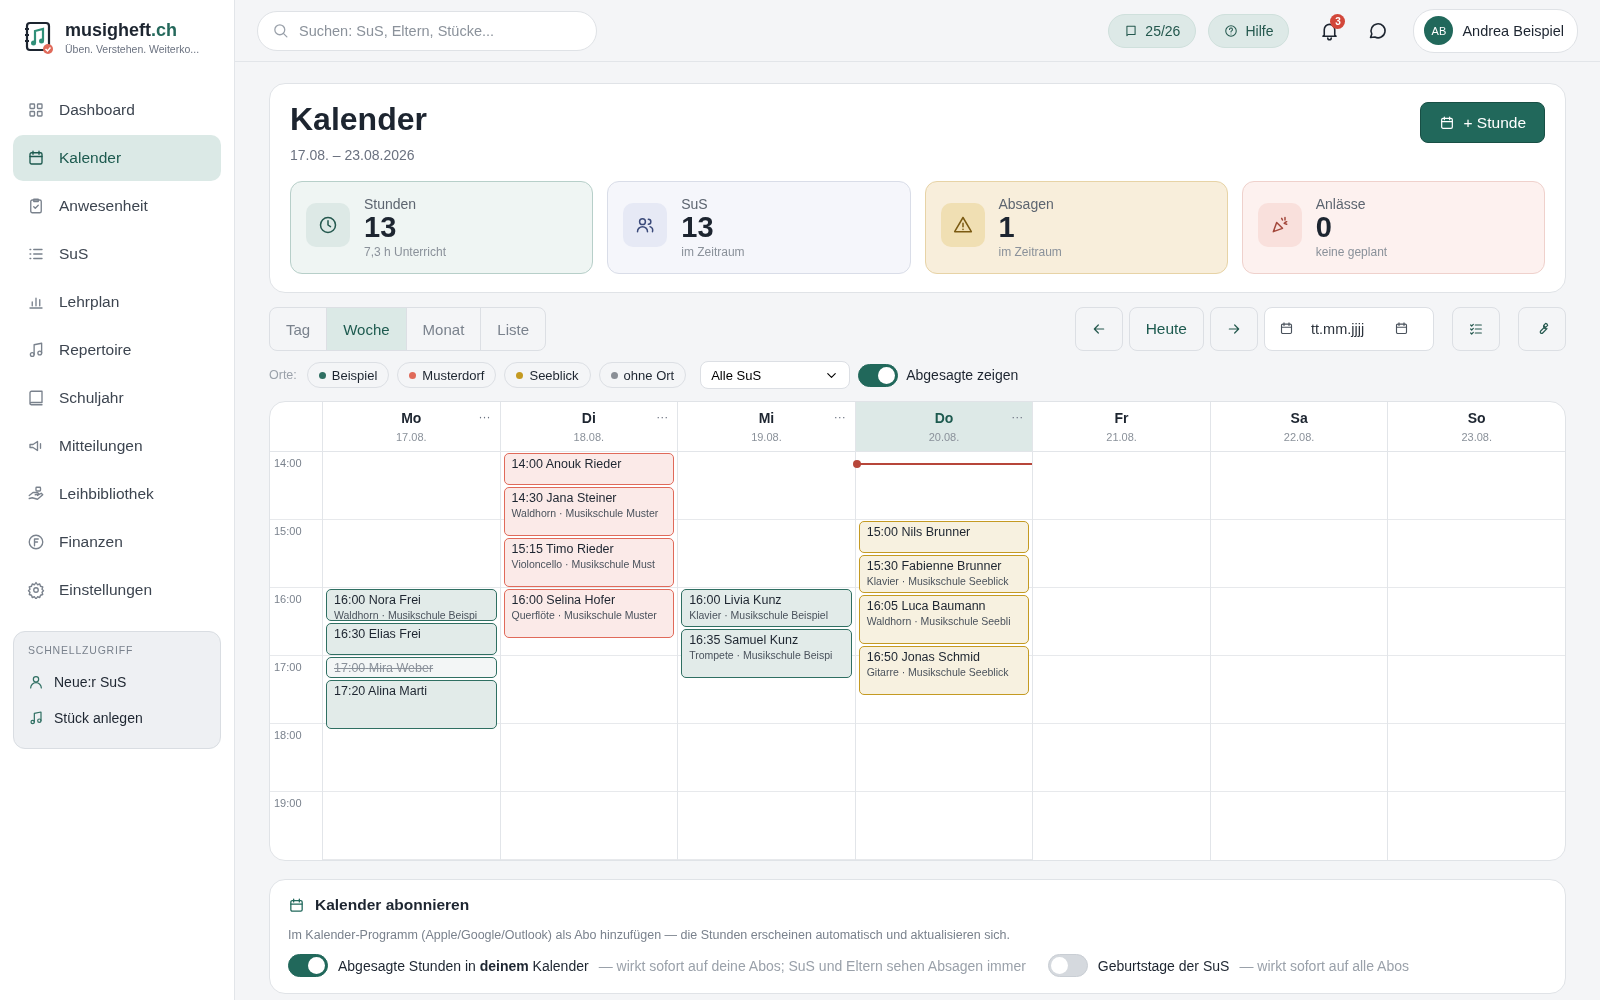 The width and height of the screenshot is (1600, 1000). Describe the element at coordinates (117, 254) in the screenshot. I see `nav-item: SuS` at that location.